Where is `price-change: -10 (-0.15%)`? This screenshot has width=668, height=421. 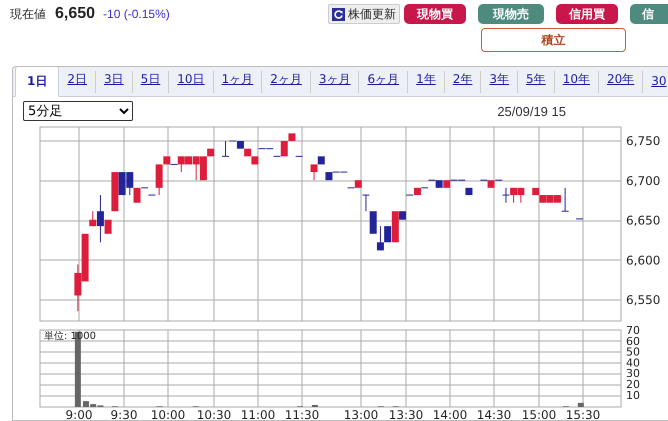
price-change: -10 (-0.15%) is located at coordinates (136, 14).